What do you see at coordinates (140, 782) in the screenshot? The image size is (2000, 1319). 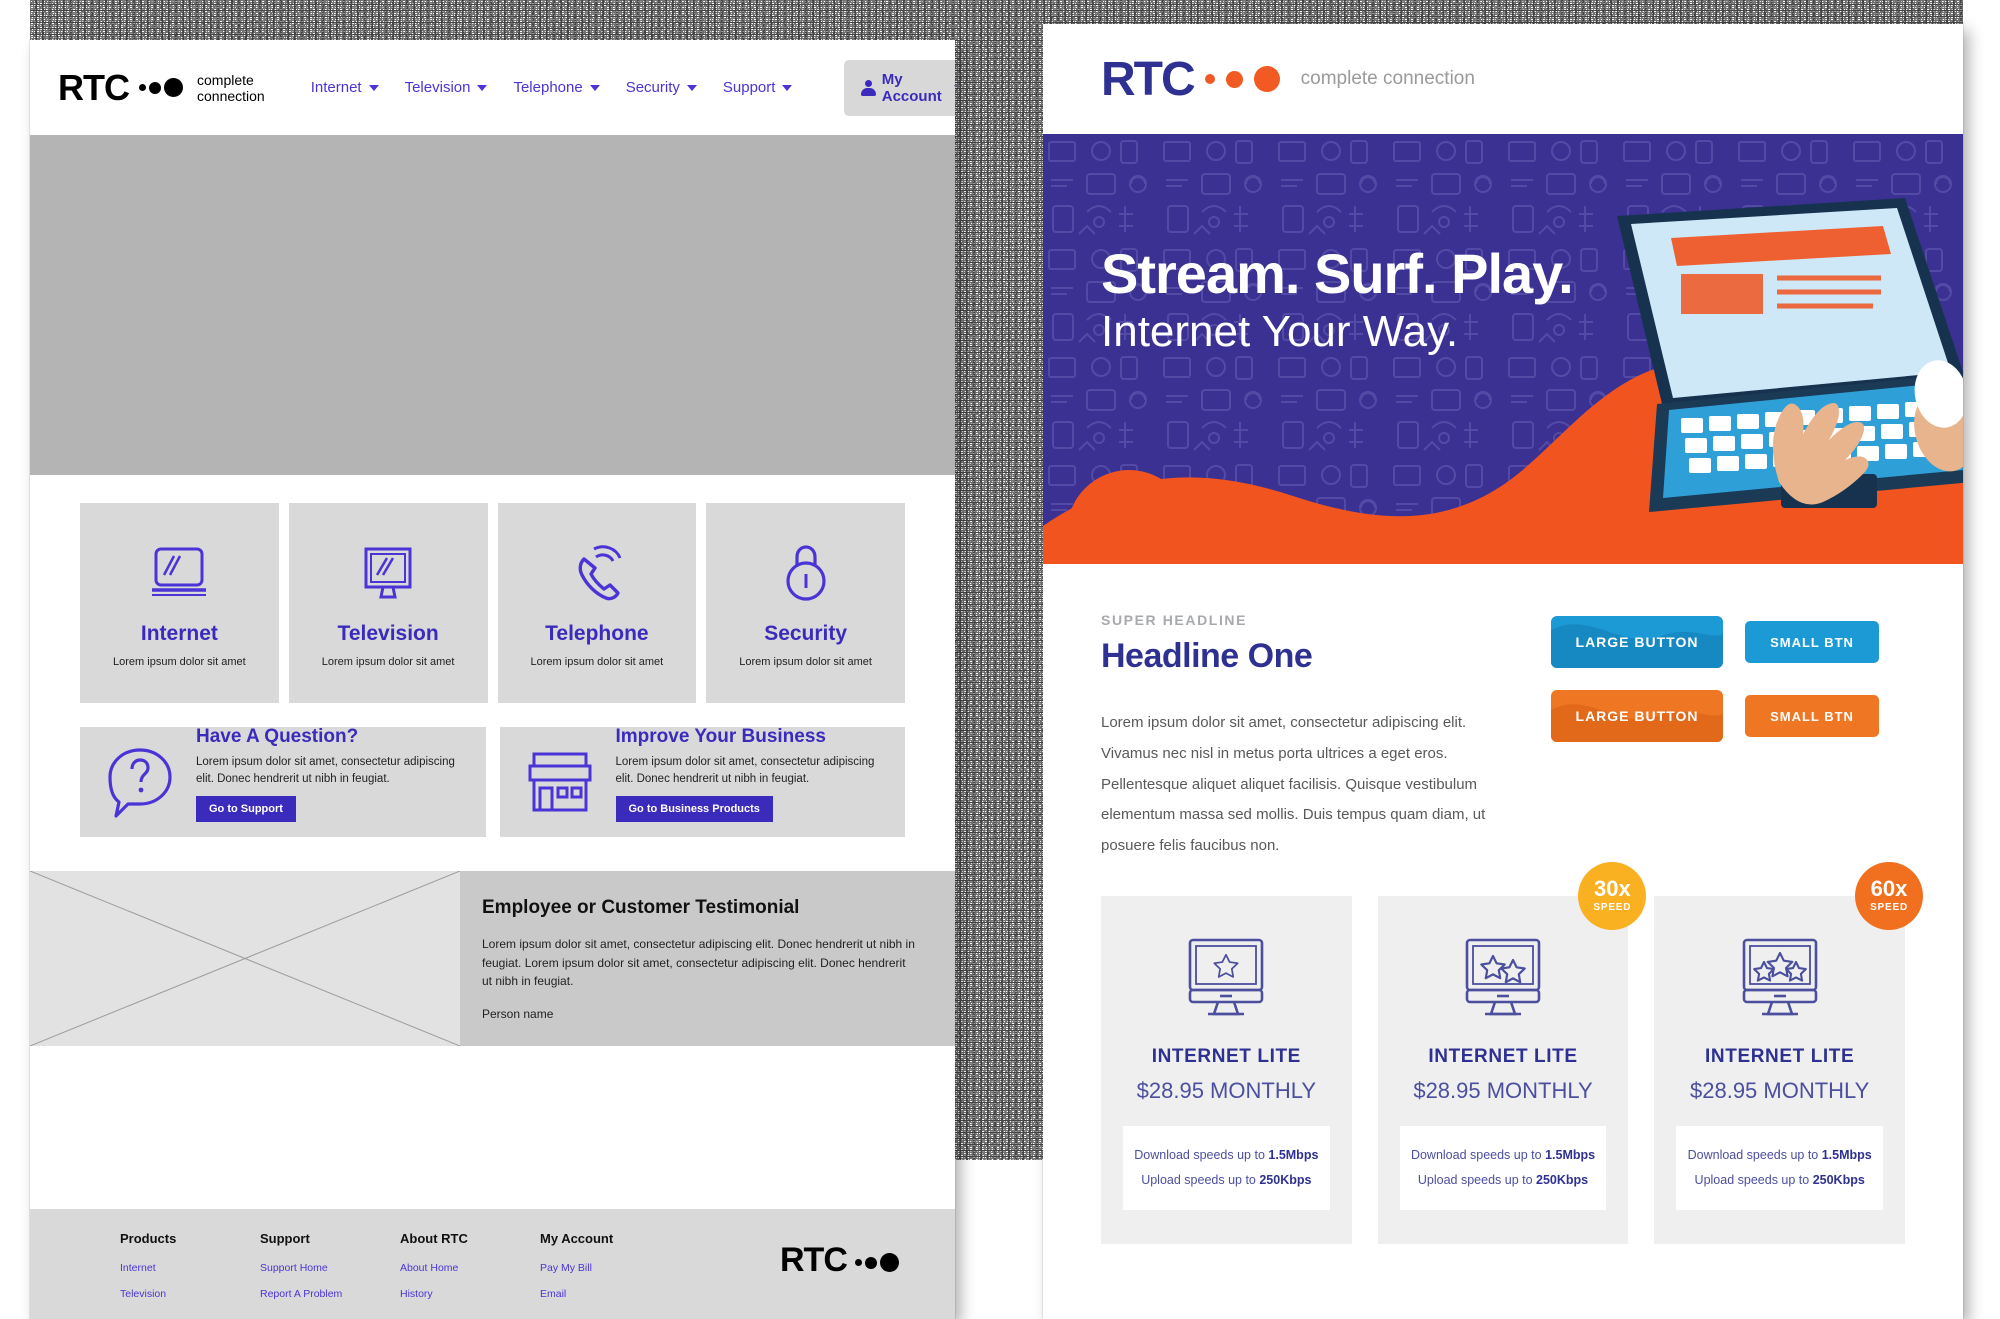 I see `question-bubble-icon` at bounding box center [140, 782].